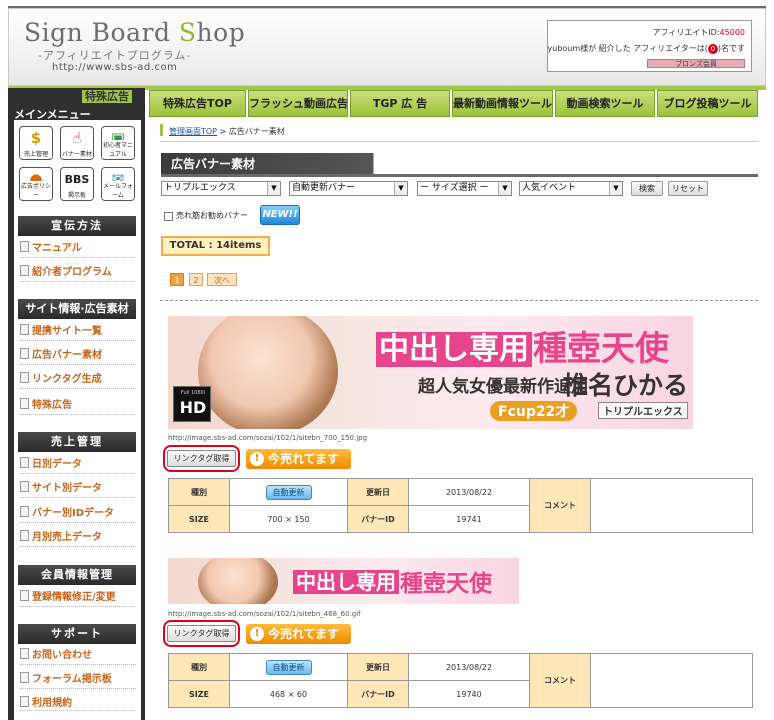  Describe the element at coordinates (534, 411) in the screenshot. I see `banner-cup-text: Fcup22才` at that location.